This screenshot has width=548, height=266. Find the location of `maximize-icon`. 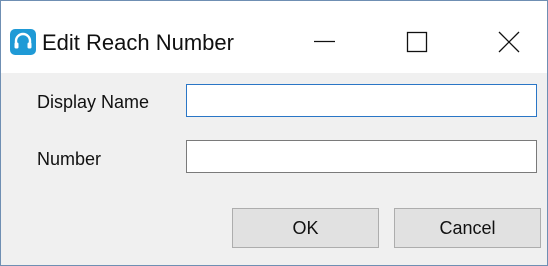

maximize-icon is located at coordinates (417, 42).